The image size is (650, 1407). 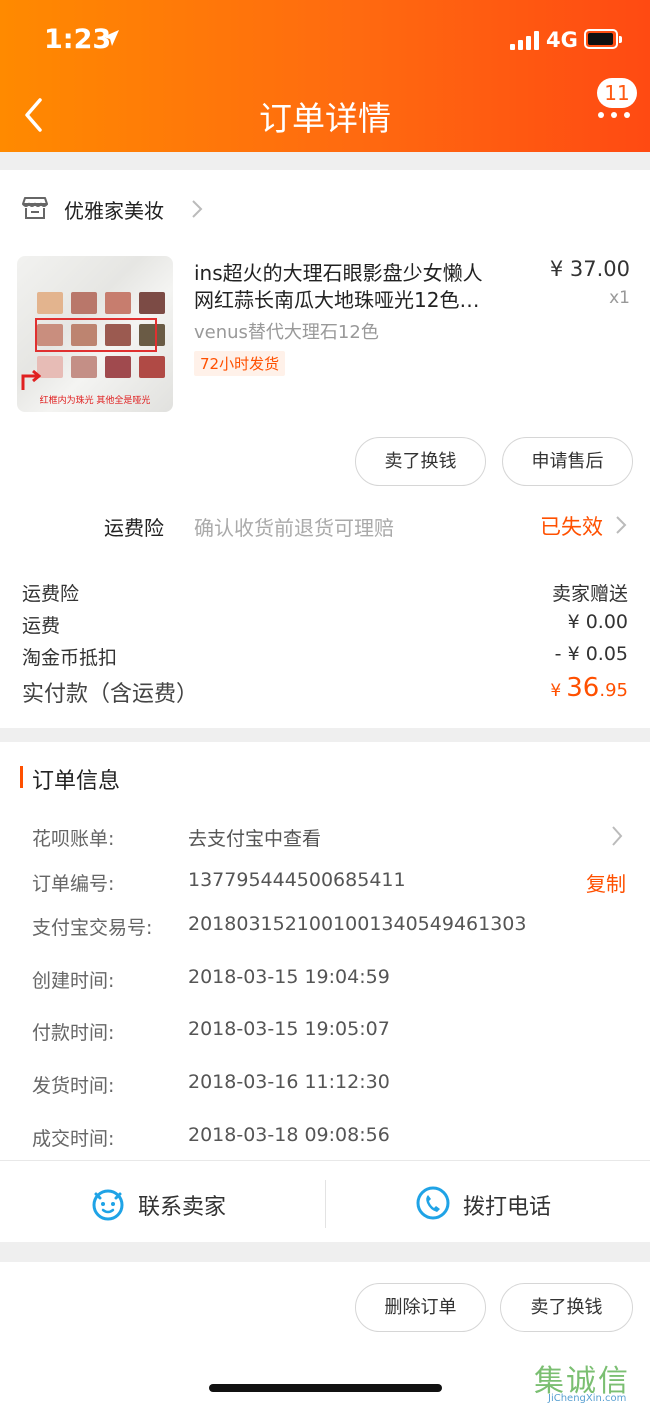 What do you see at coordinates (73, 1033) in the screenshot?
I see `info-label: 付款时间:` at bounding box center [73, 1033].